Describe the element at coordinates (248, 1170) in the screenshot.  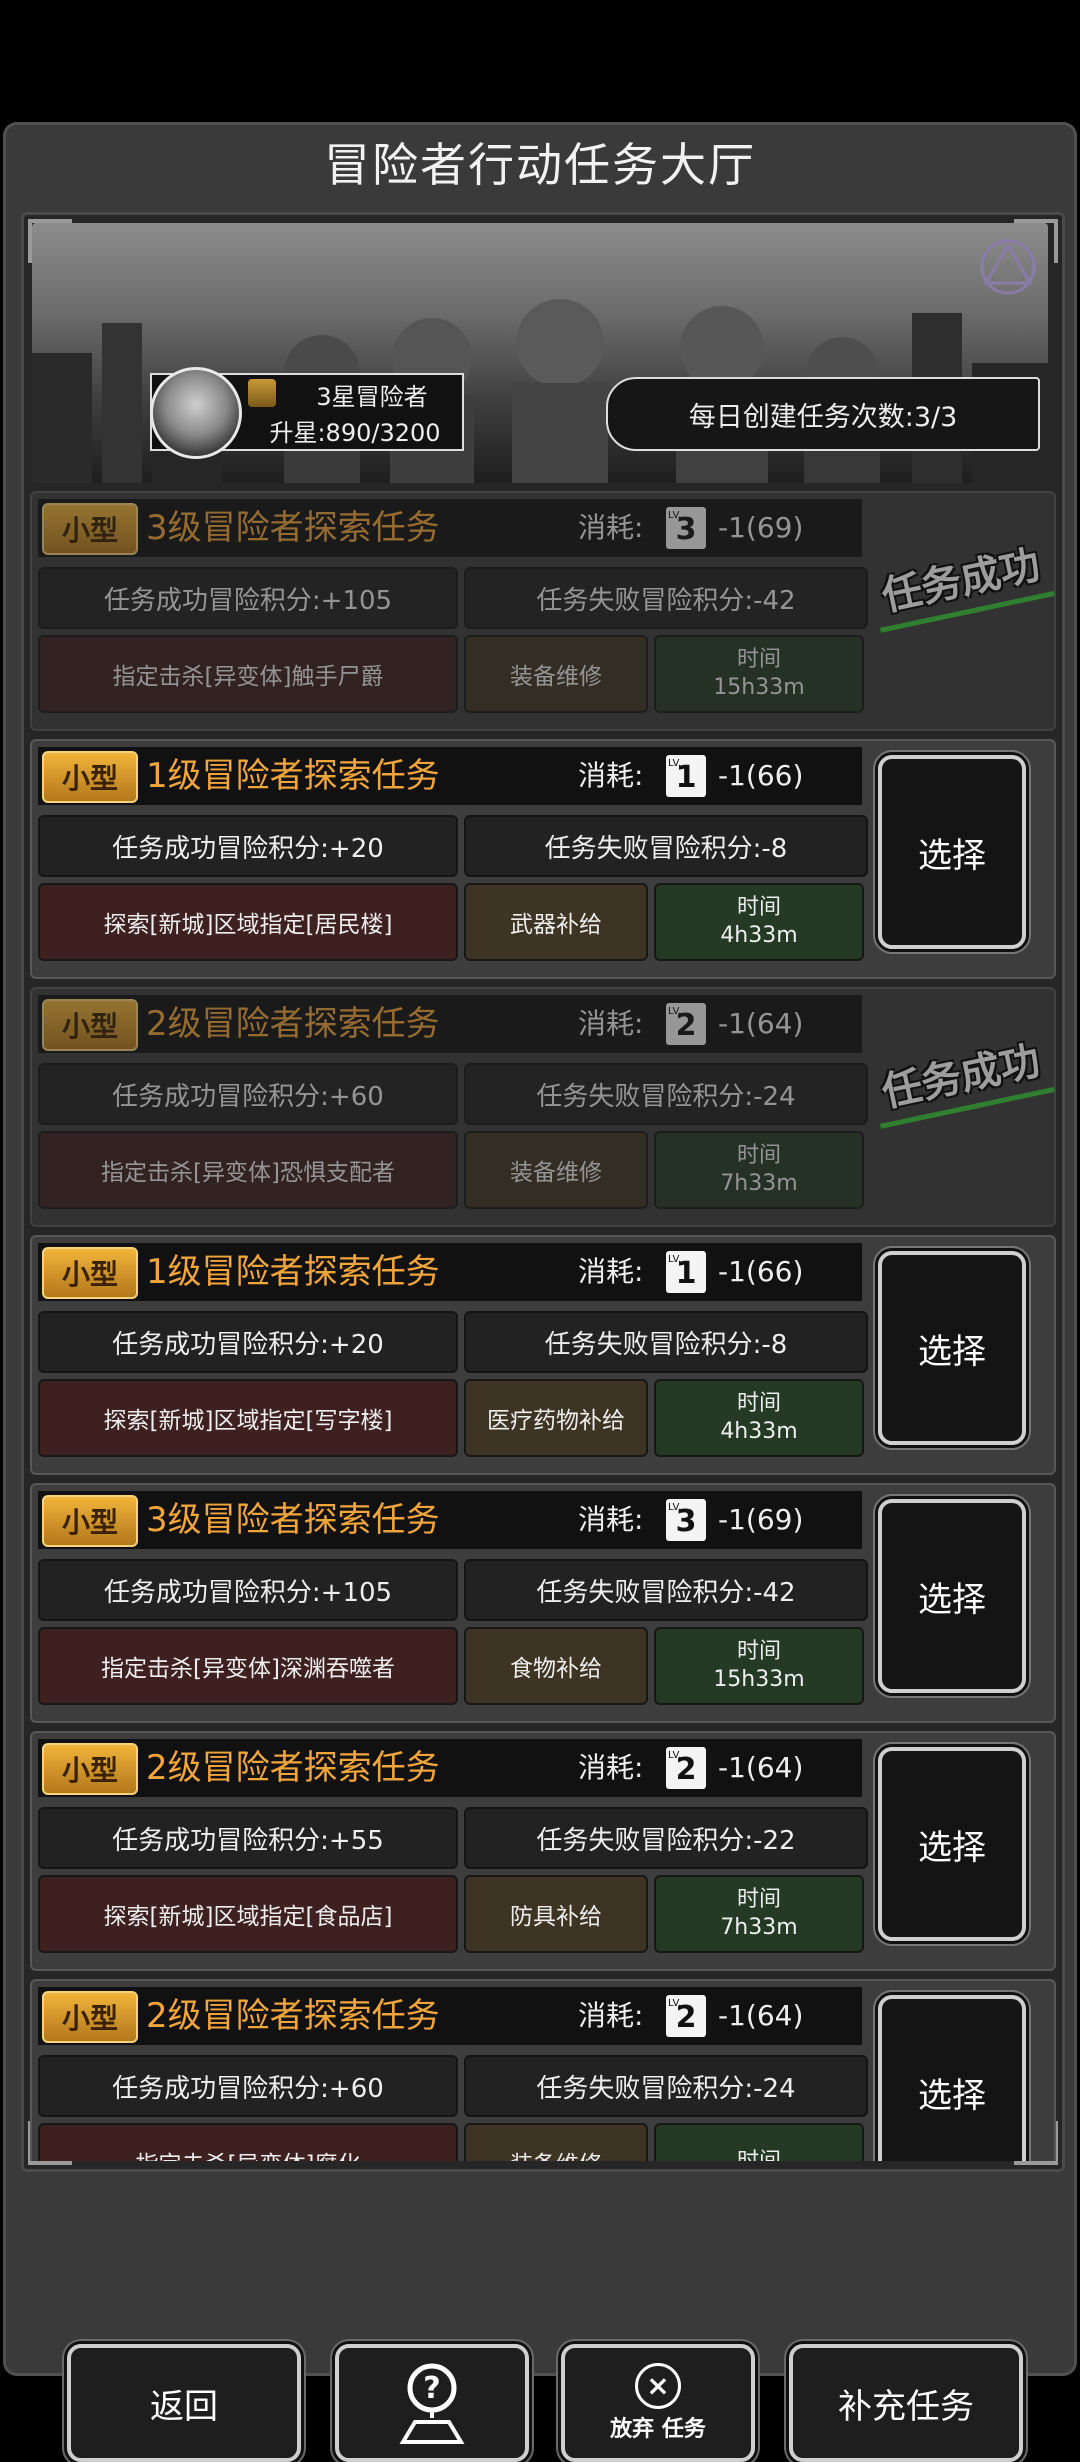
I see `task-objective: 指定击杀[异变体]恐惧支配者` at that location.